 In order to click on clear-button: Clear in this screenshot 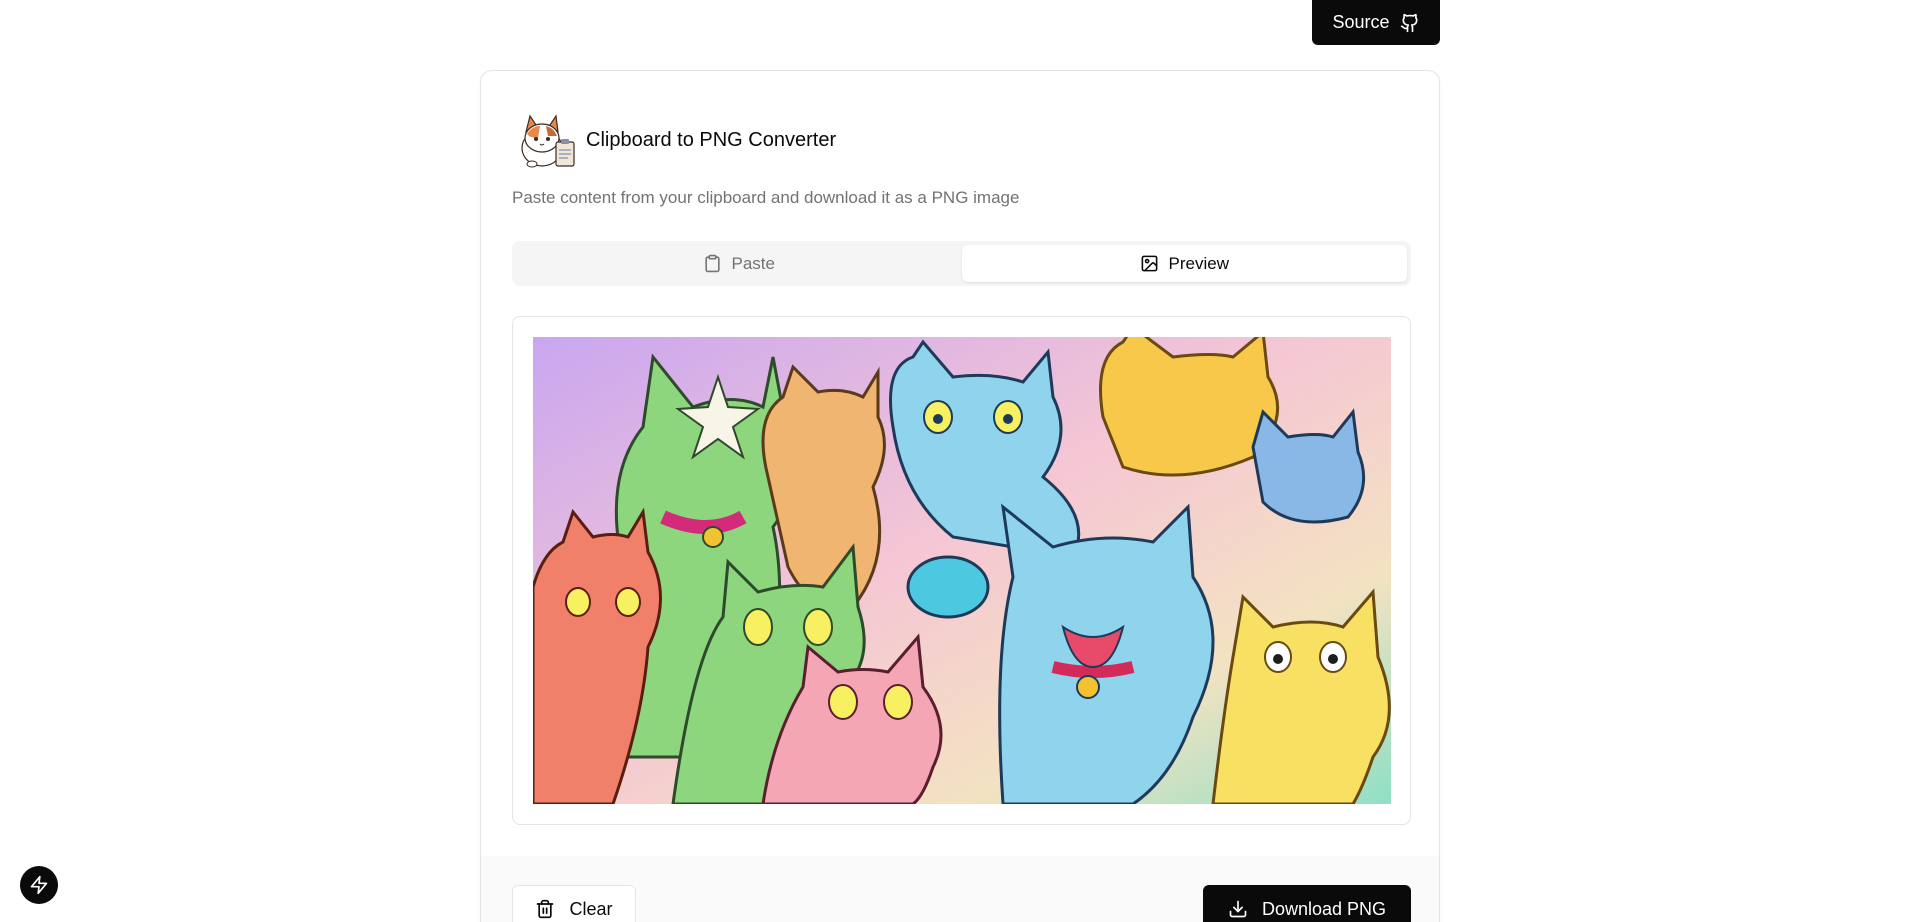, I will do `click(574, 903)`.